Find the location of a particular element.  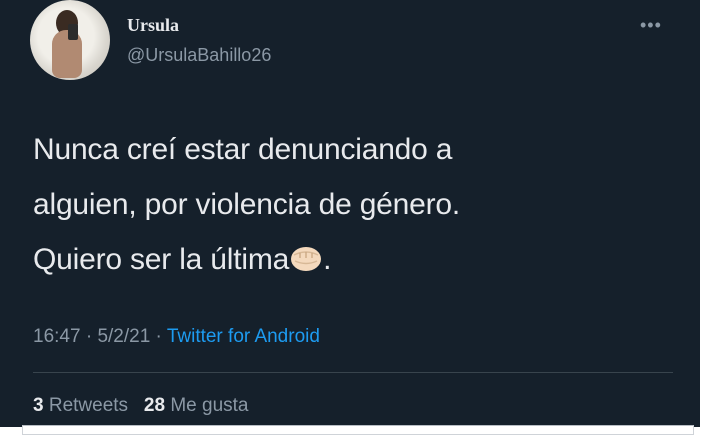

user-display-name: Ursula is located at coordinates (153, 25).